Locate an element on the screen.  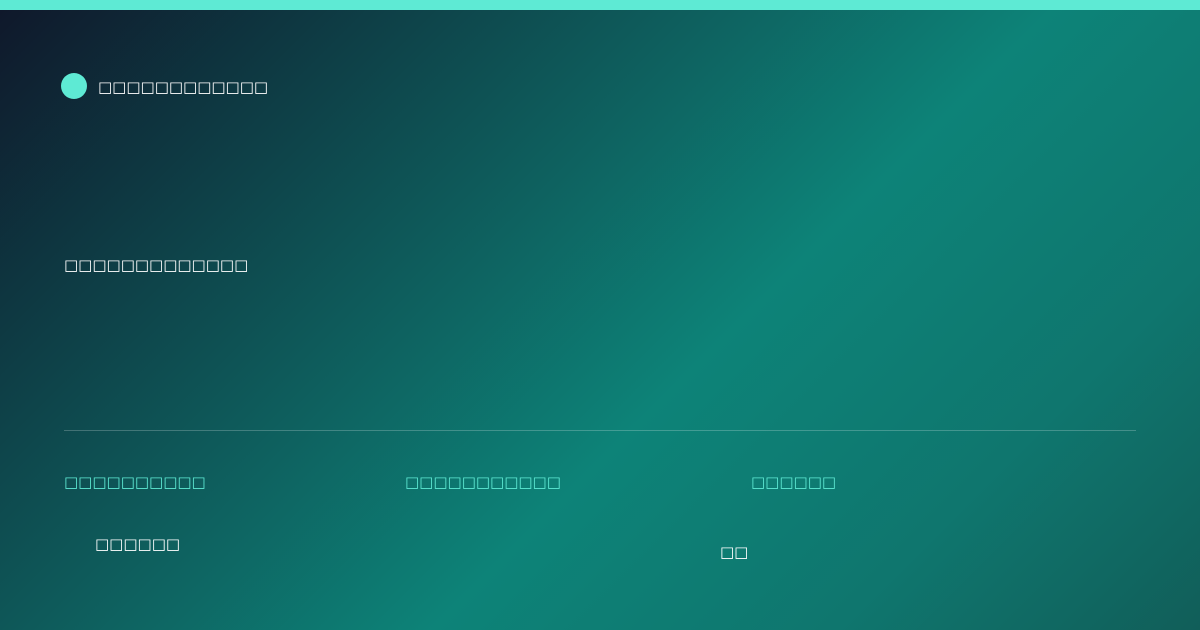
stat-label-2: □□□□□□□□□□□ is located at coordinates (483, 482).